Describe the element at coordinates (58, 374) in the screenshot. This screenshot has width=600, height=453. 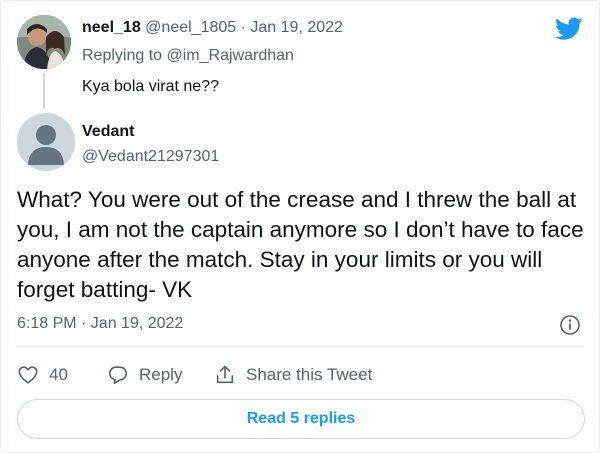
I see `like-count: 40` at that location.